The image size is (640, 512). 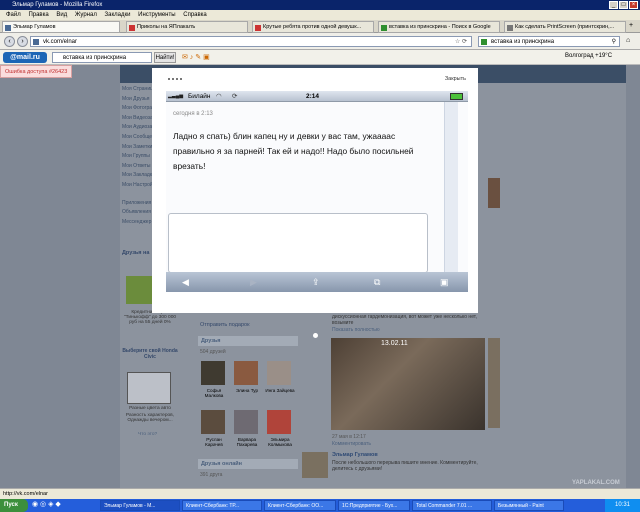 What do you see at coordinates (147, 434) in the screenshot?
I see `ads-more-link: Что это?` at bounding box center [147, 434].